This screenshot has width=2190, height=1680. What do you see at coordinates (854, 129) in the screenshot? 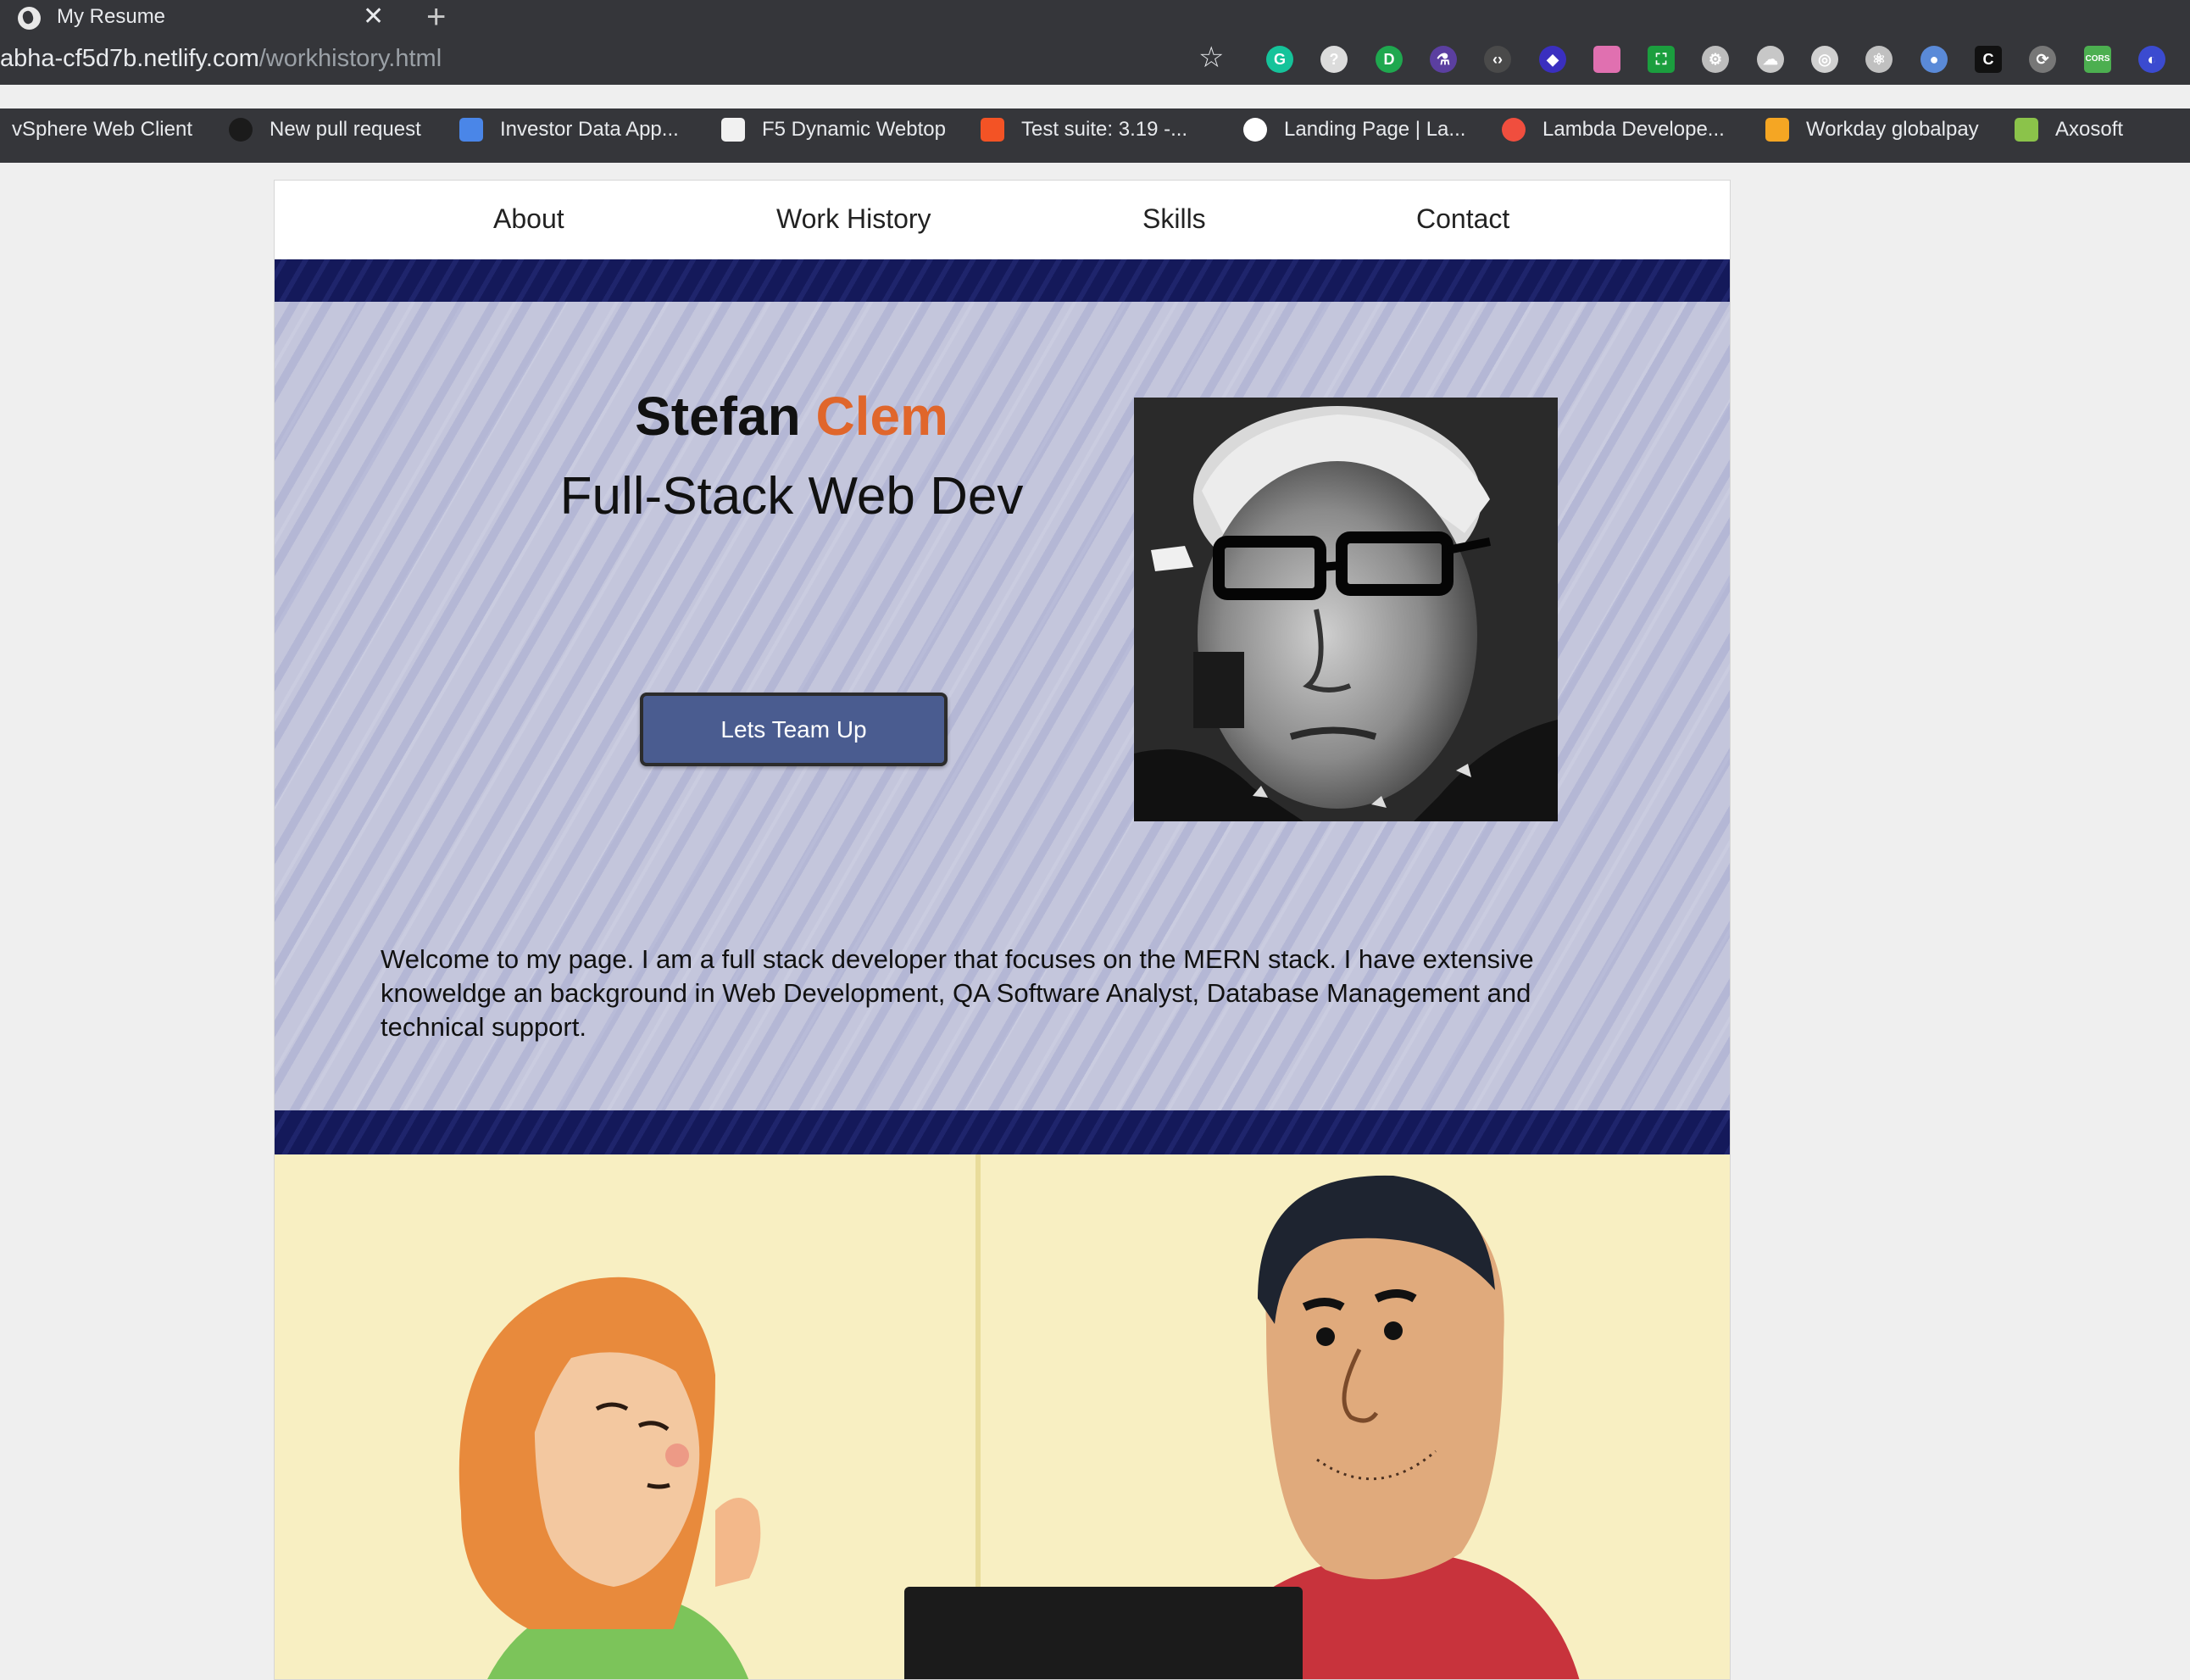
I see `bookmark-label: F5 Dynamic Webtop` at bounding box center [854, 129].